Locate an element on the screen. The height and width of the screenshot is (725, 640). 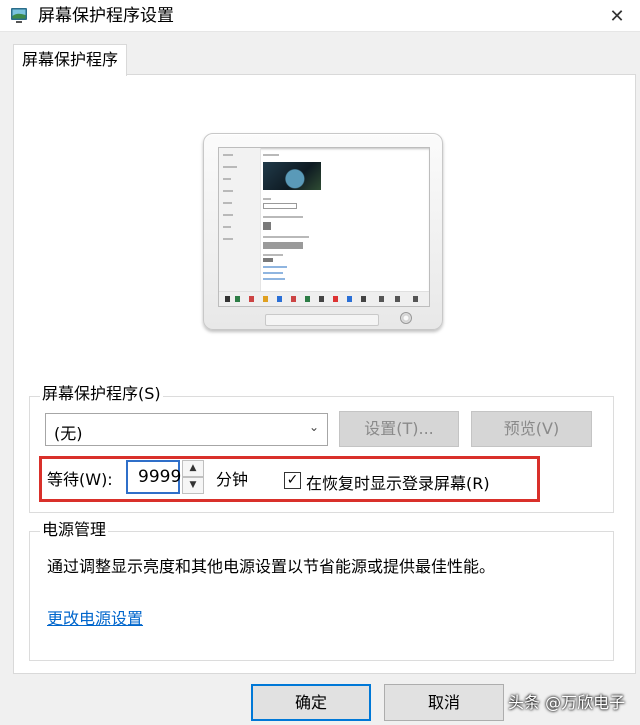
watermark: 头条 @万欣电子 is located at coordinates (567, 702).